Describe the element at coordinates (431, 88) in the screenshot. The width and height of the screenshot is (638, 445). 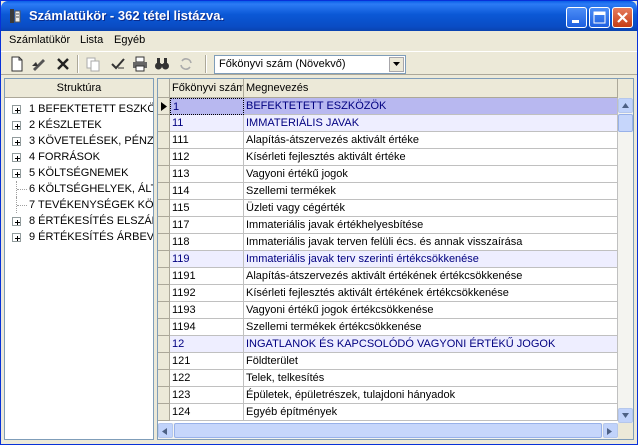
I see `column-header-name: Megnevezés` at that location.